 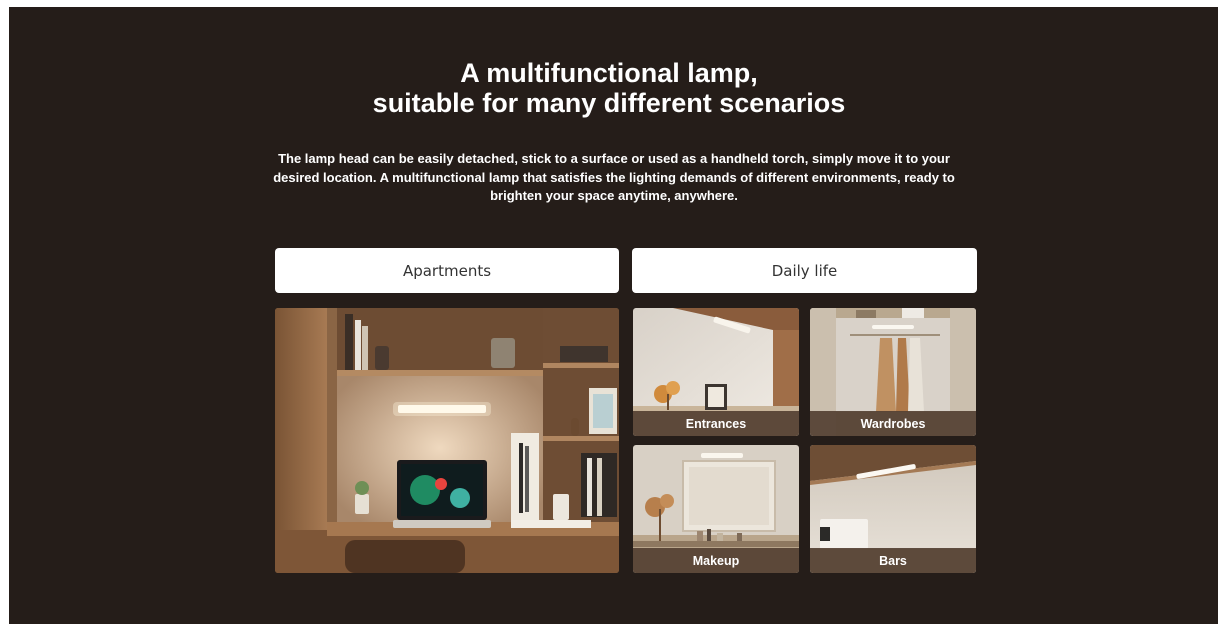 I want to click on tab-daily-life: Daily life, so click(x=804, y=270).